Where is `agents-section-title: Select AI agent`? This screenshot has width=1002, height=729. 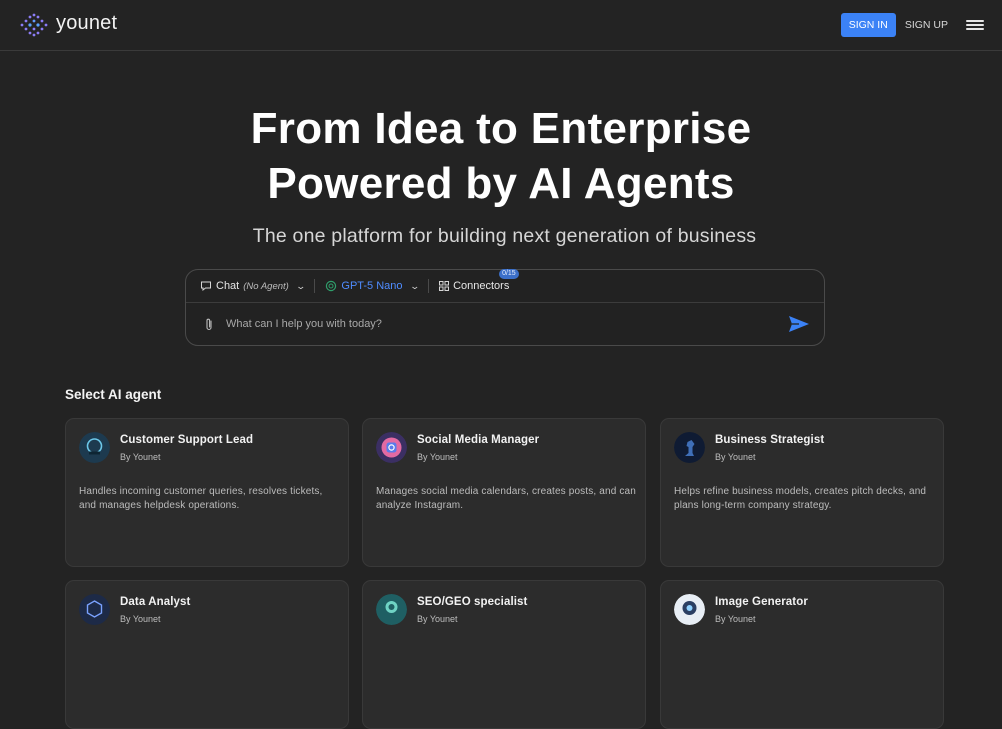
agents-section-title: Select AI agent is located at coordinates (113, 394).